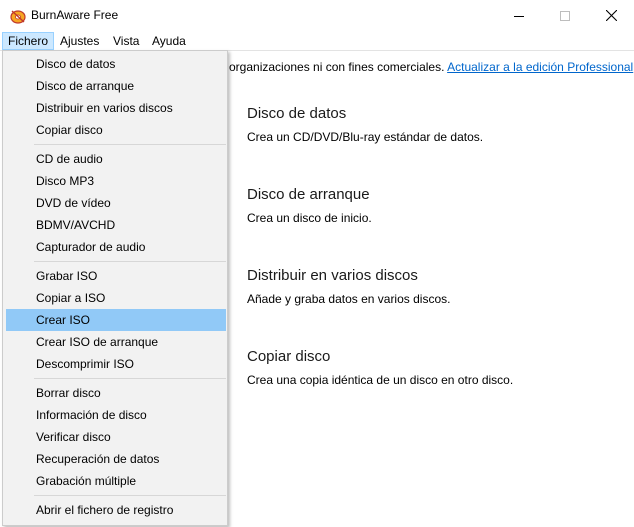 This screenshot has height=527, width=634. Describe the element at coordinates (317, 40) in the screenshot. I see `menu-bar: Fichero Ajustes Vista Ayuda` at that location.